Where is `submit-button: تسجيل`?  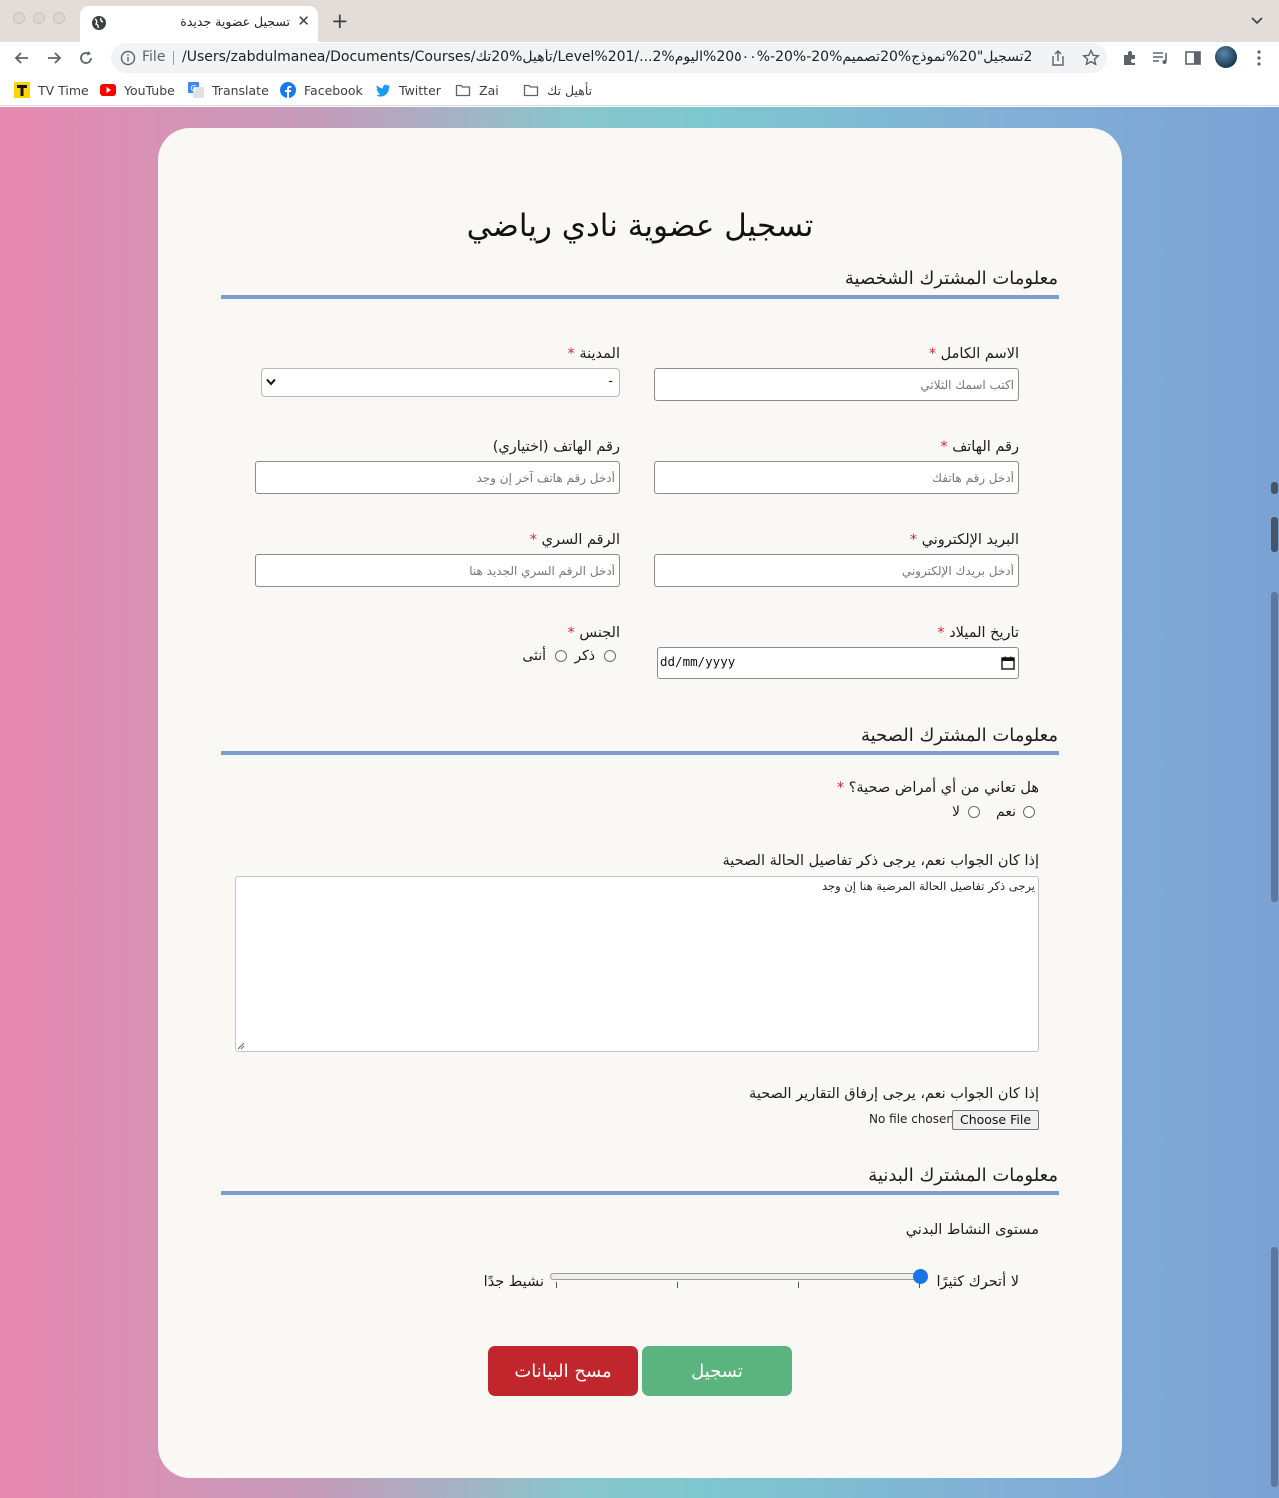 submit-button: تسجيل is located at coordinates (717, 1371).